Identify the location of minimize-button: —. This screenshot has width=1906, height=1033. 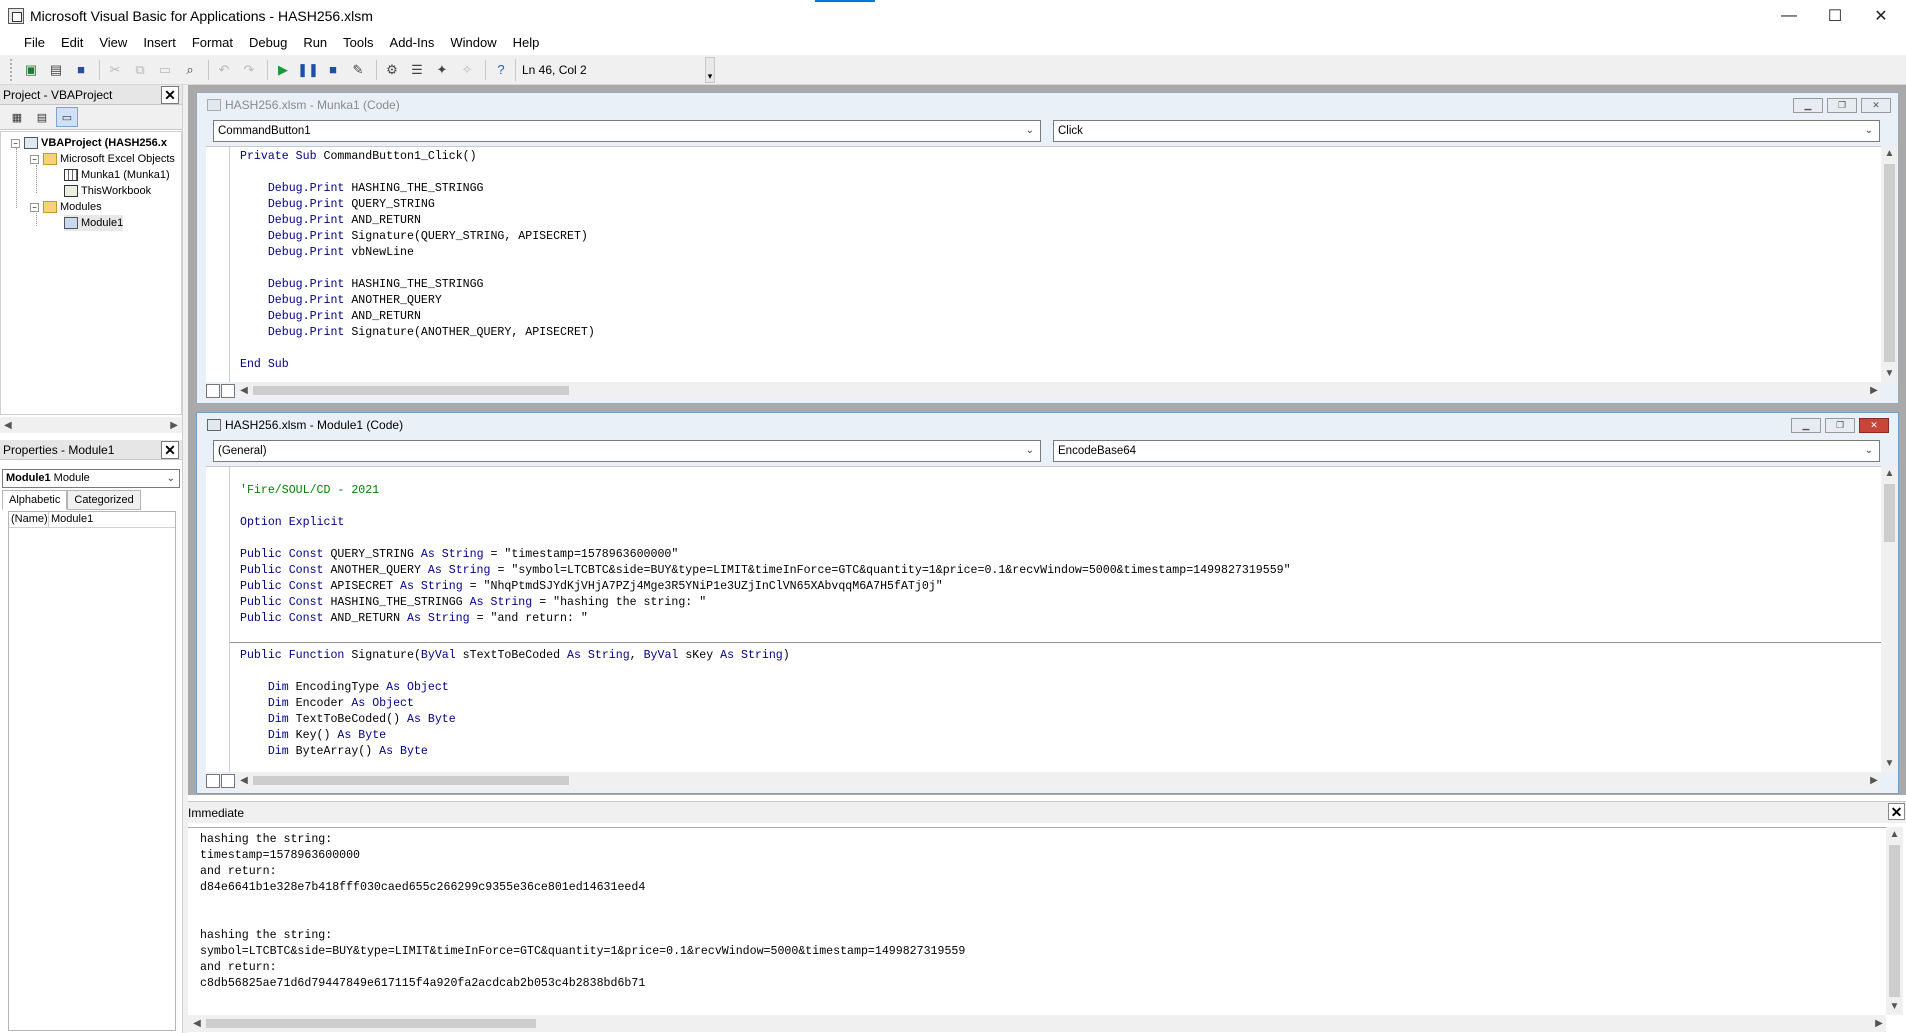
(1789, 15).